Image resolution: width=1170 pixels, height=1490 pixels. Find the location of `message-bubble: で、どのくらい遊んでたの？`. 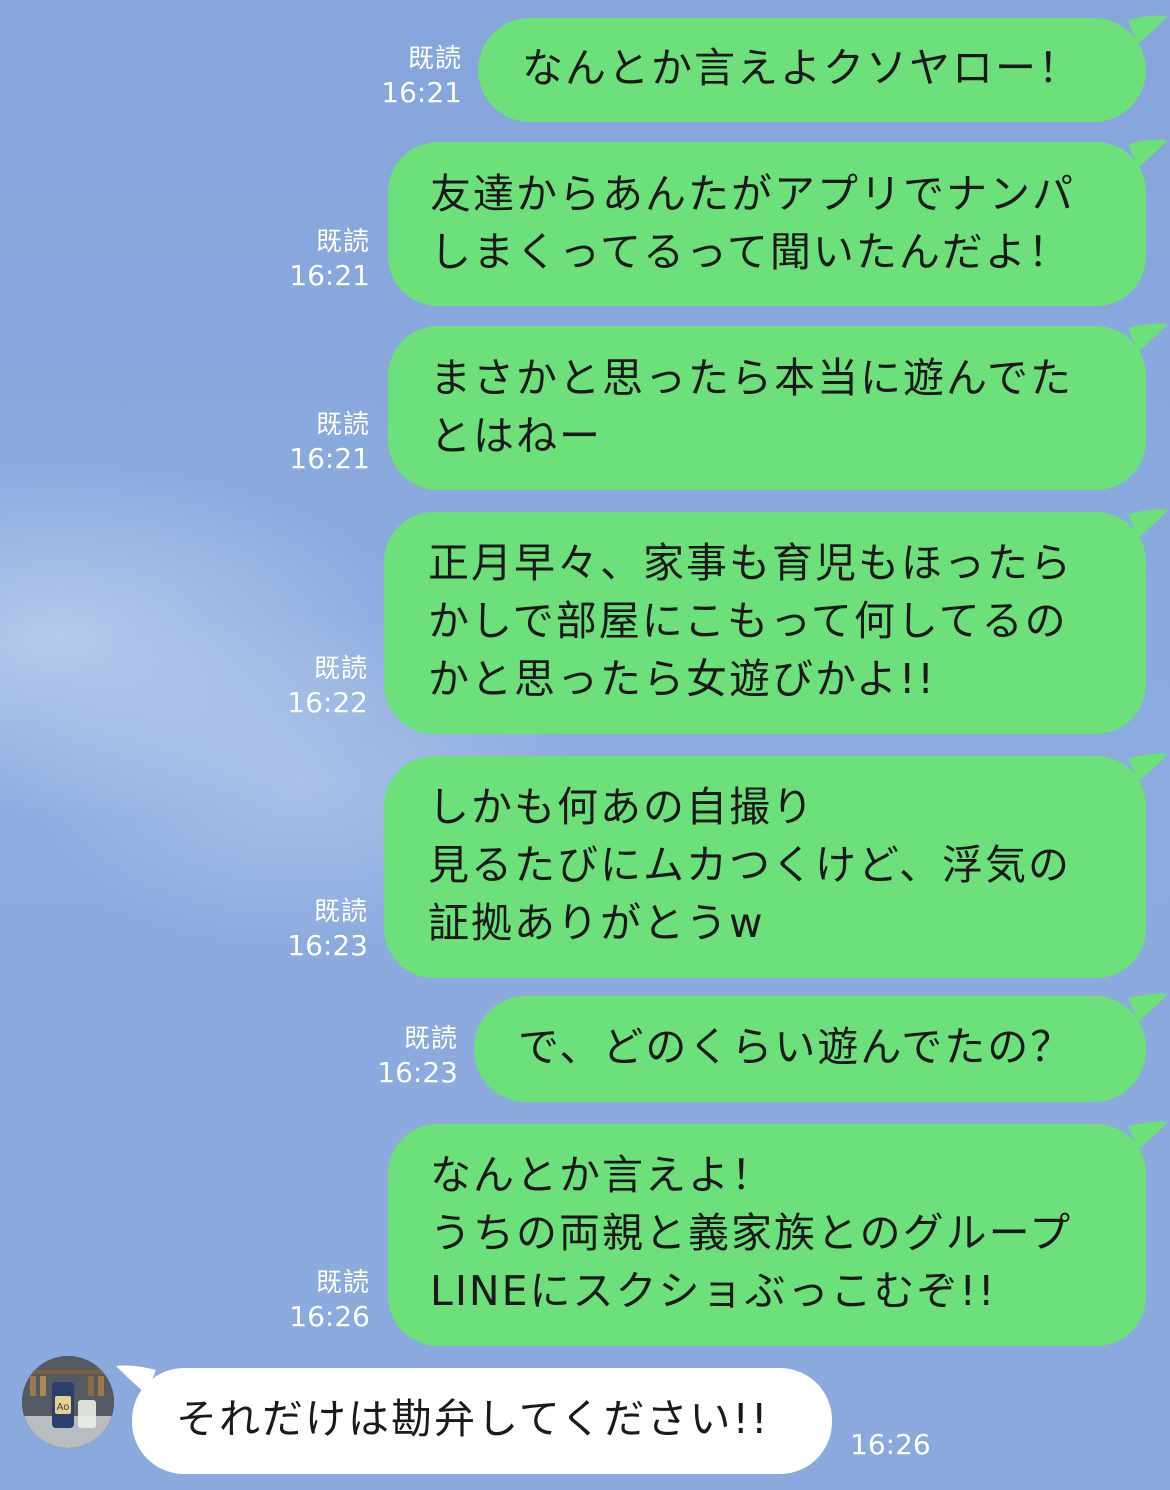

message-bubble: で、どのくらい遊んでたの？ is located at coordinates (810, 1049).